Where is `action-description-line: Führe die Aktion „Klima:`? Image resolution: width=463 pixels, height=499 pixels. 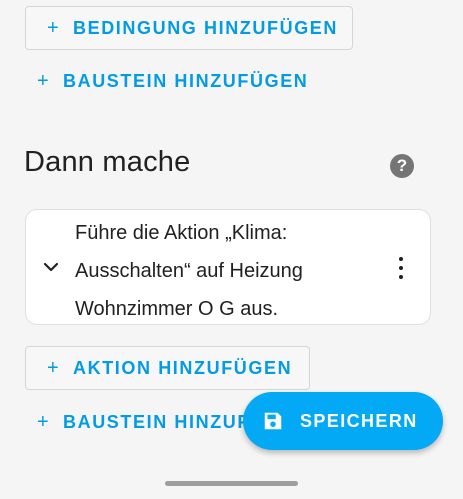 action-description-line: Führe die Aktion „Klima: is located at coordinates (181, 233).